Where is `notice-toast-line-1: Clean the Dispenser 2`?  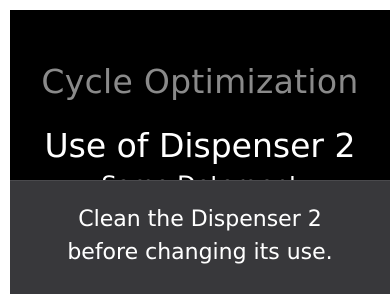 notice-toast-line-1: Clean the Dispenser 2 is located at coordinates (200, 219).